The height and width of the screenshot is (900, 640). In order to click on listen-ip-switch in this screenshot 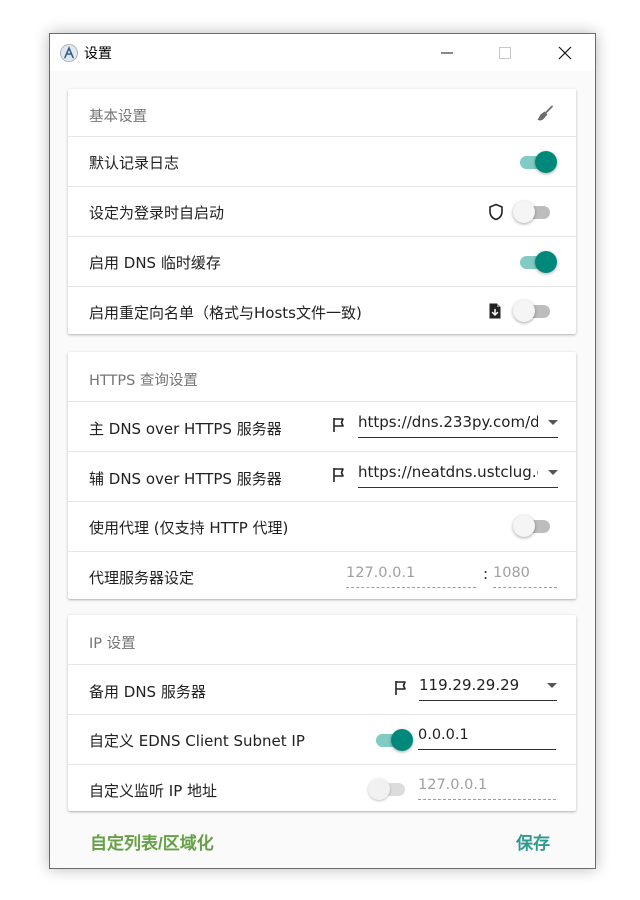, I will do `click(388, 789)`.